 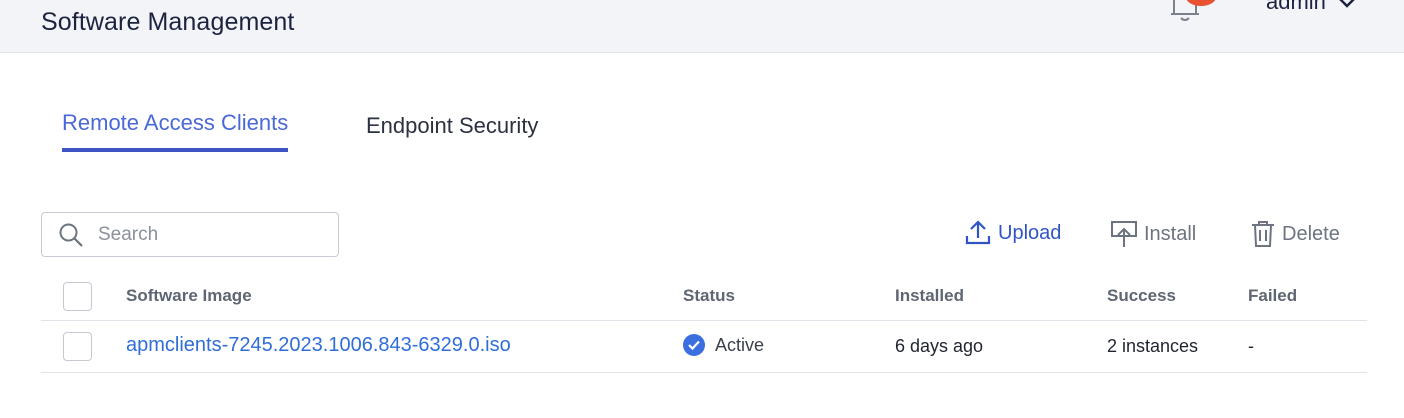 I want to click on install-label: Install, so click(x=1170, y=233).